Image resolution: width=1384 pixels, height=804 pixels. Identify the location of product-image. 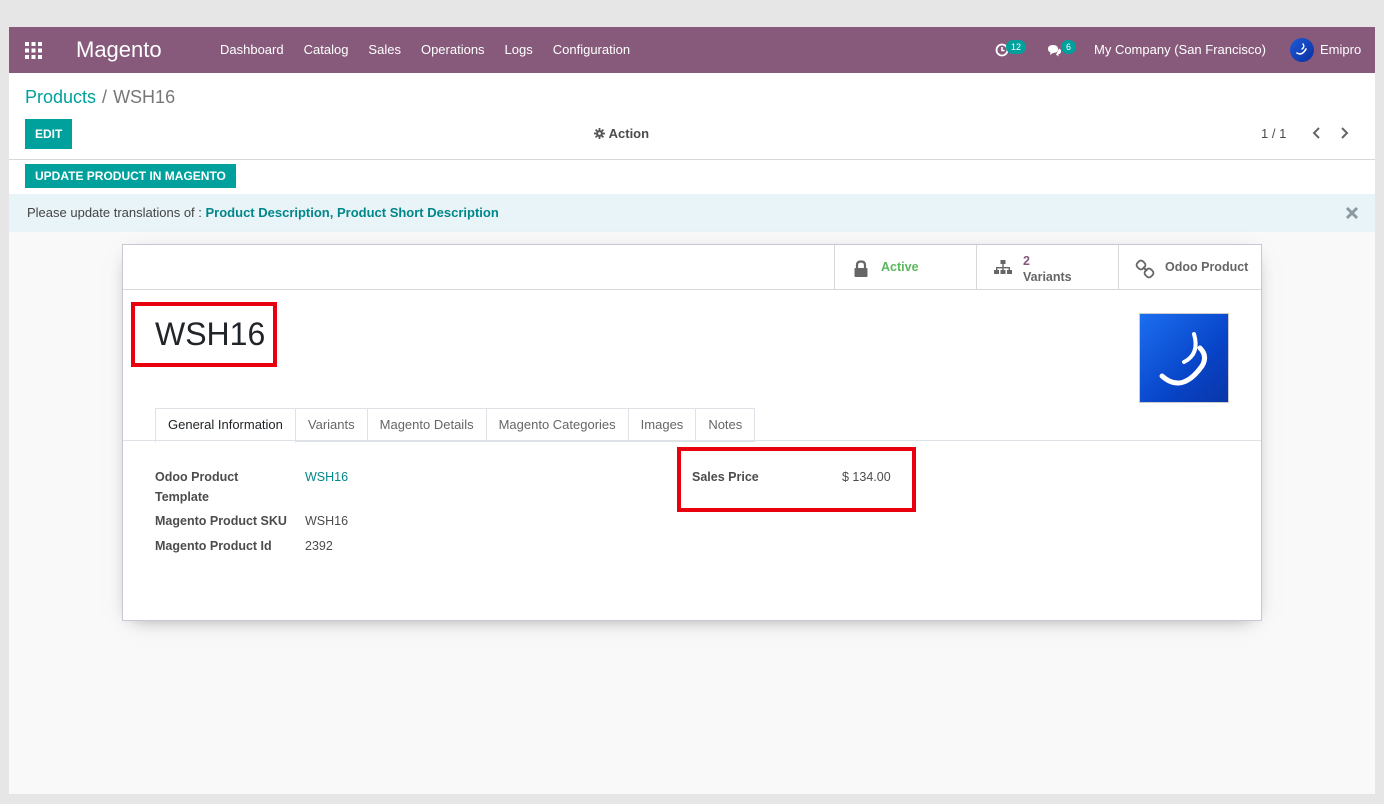
(1184, 358).